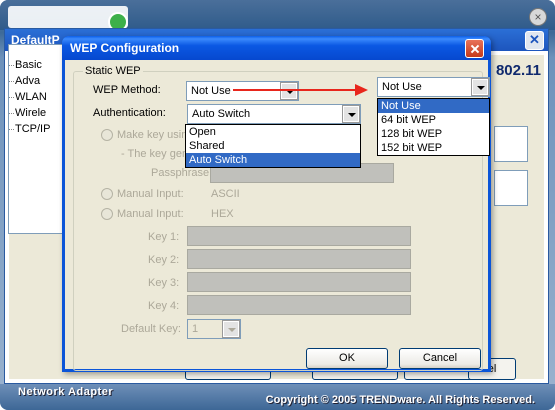  Describe the element at coordinates (221, 114) in the screenshot. I see `authentication-value: Auto Switch` at that location.